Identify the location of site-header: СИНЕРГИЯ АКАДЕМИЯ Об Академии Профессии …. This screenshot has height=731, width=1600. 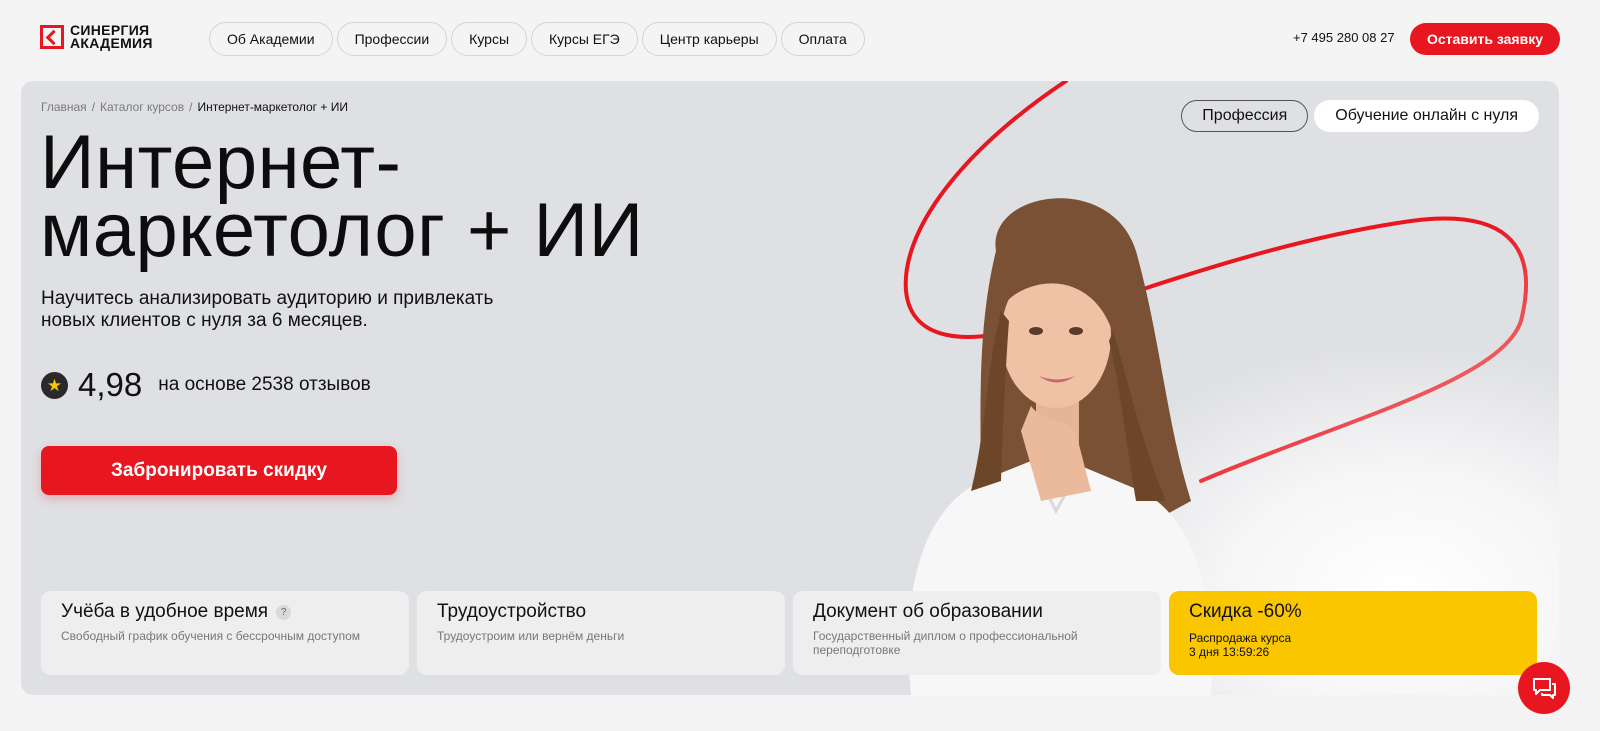
(800, 39).